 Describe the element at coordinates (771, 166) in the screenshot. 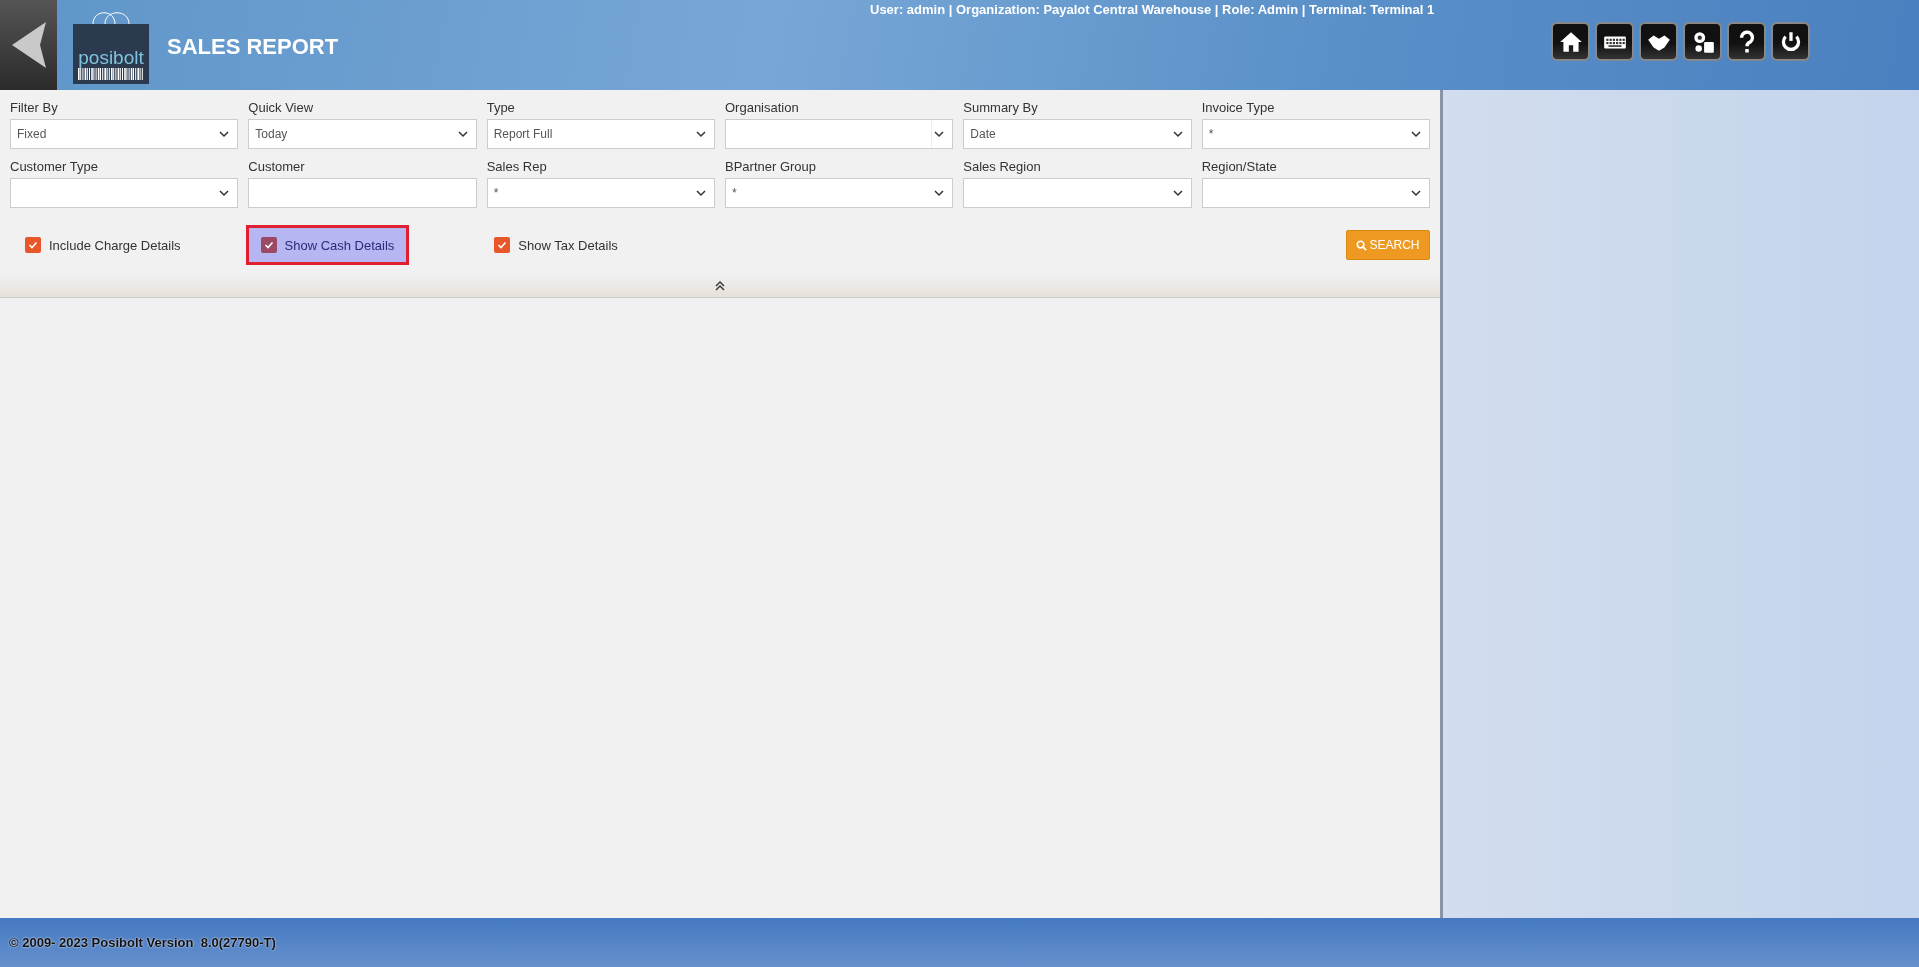

I see `field-label: BPartner Group` at that location.